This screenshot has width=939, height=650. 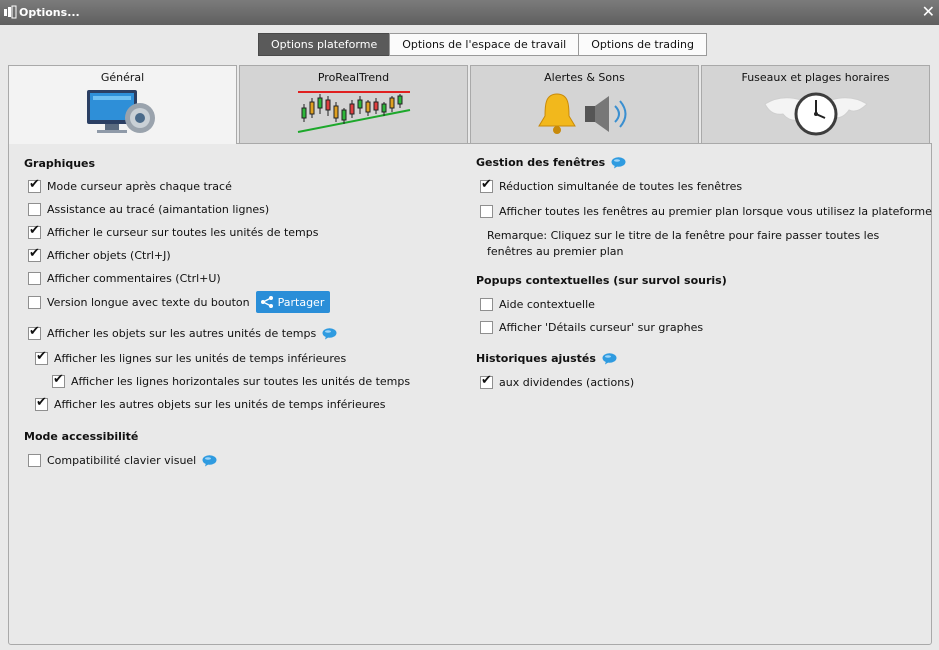 What do you see at coordinates (353, 77) in the screenshot?
I see `tab-prorealtrend-label: ProRealTrend` at bounding box center [353, 77].